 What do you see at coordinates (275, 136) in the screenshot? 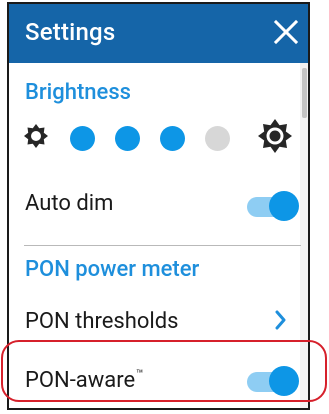
I see `brightness-high-icon` at bounding box center [275, 136].